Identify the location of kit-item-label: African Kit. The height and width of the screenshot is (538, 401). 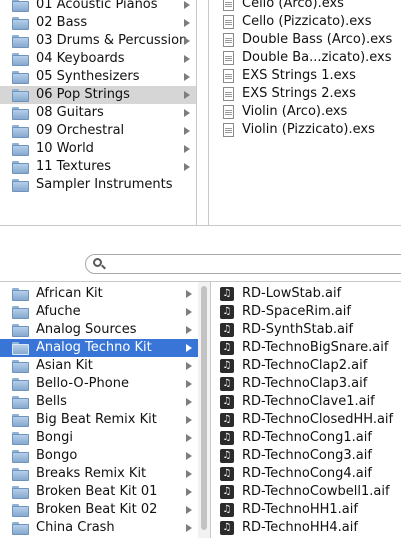
(69, 293).